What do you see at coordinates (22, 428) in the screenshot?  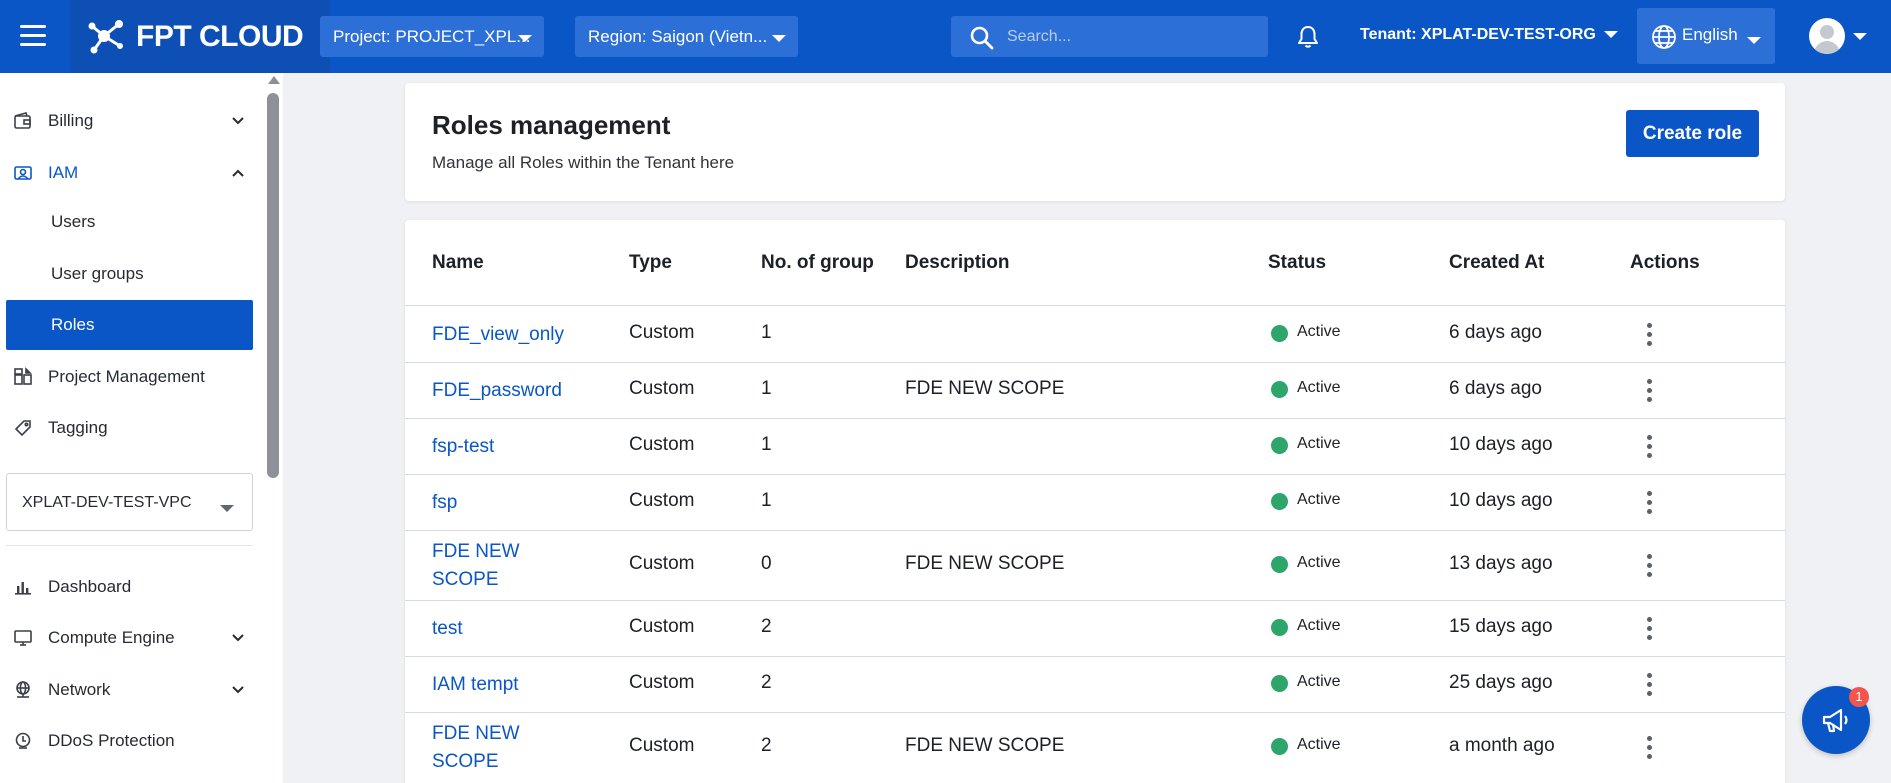 I see `tag-icon` at bounding box center [22, 428].